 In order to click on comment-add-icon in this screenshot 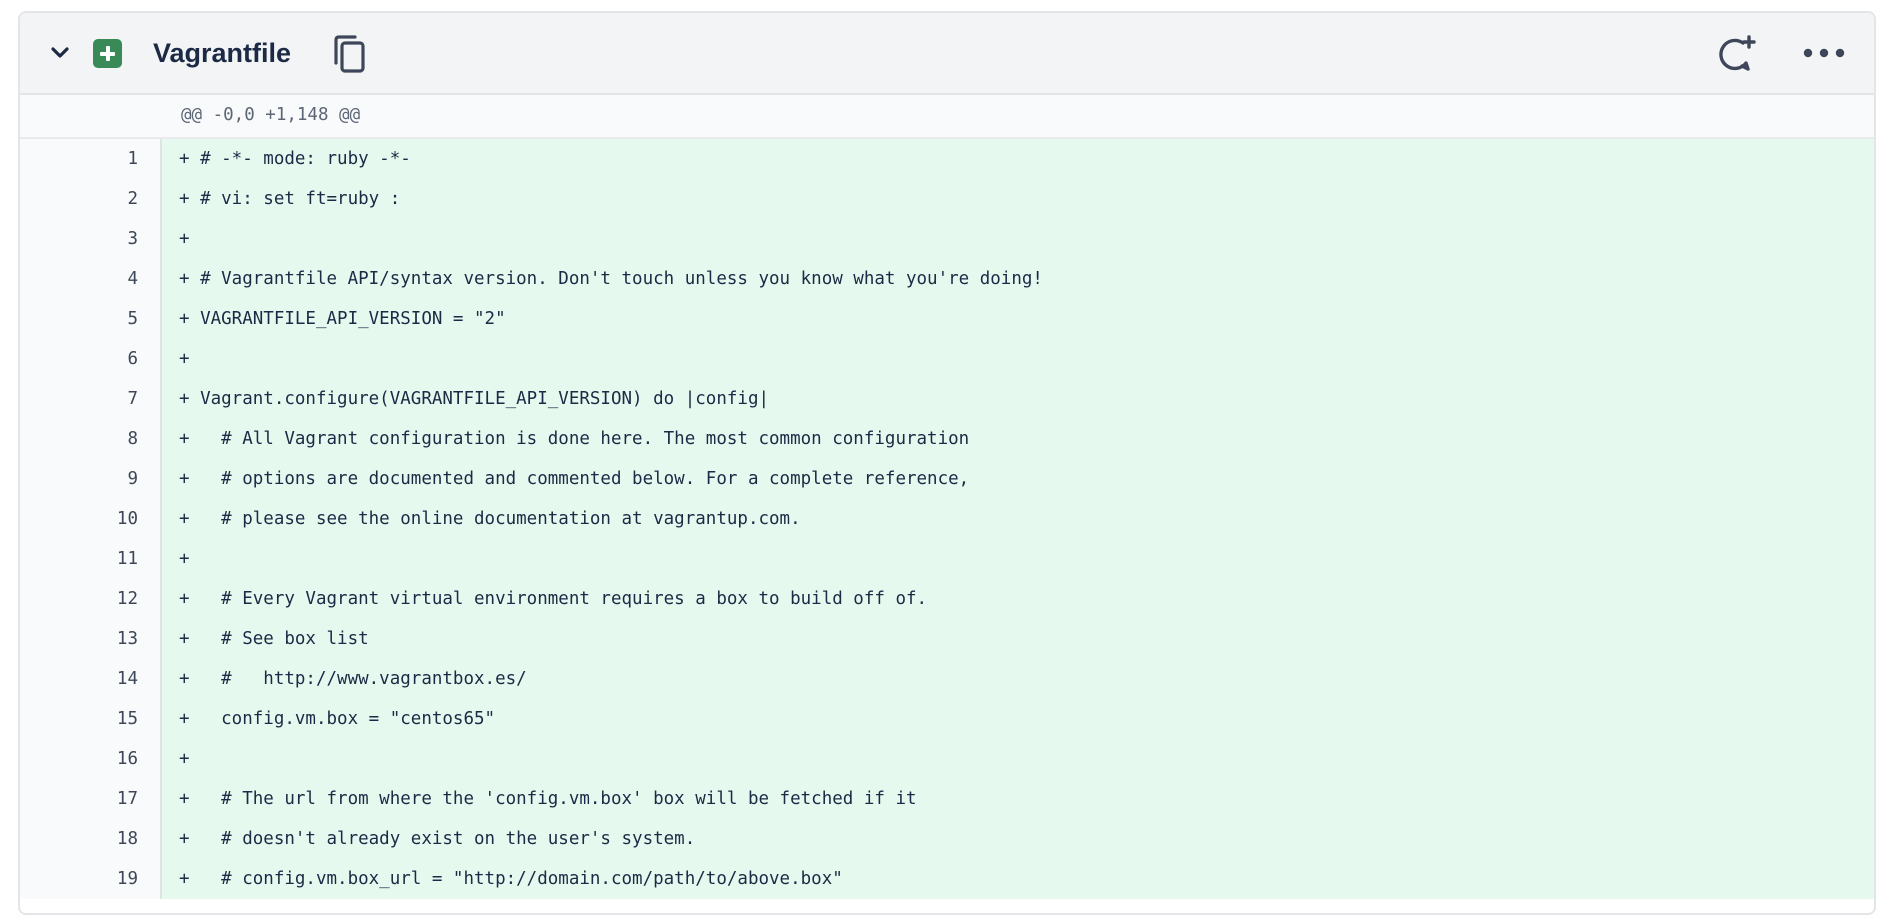, I will do `click(1737, 54)`.